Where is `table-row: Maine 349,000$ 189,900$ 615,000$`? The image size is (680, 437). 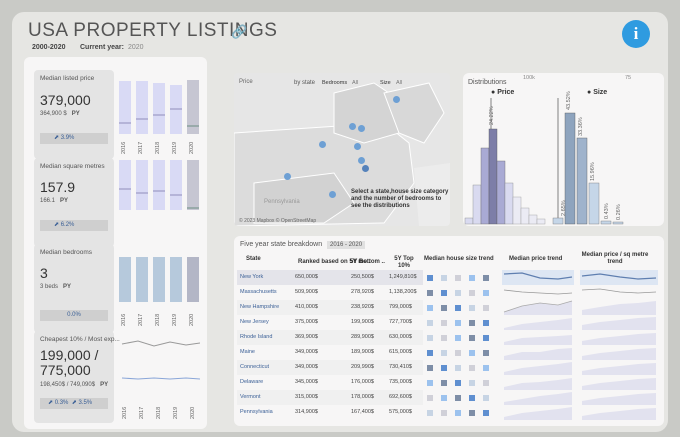 table-row: Maine 349,000$ 189,900$ 615,000$ is located at coordinates (330, 352).